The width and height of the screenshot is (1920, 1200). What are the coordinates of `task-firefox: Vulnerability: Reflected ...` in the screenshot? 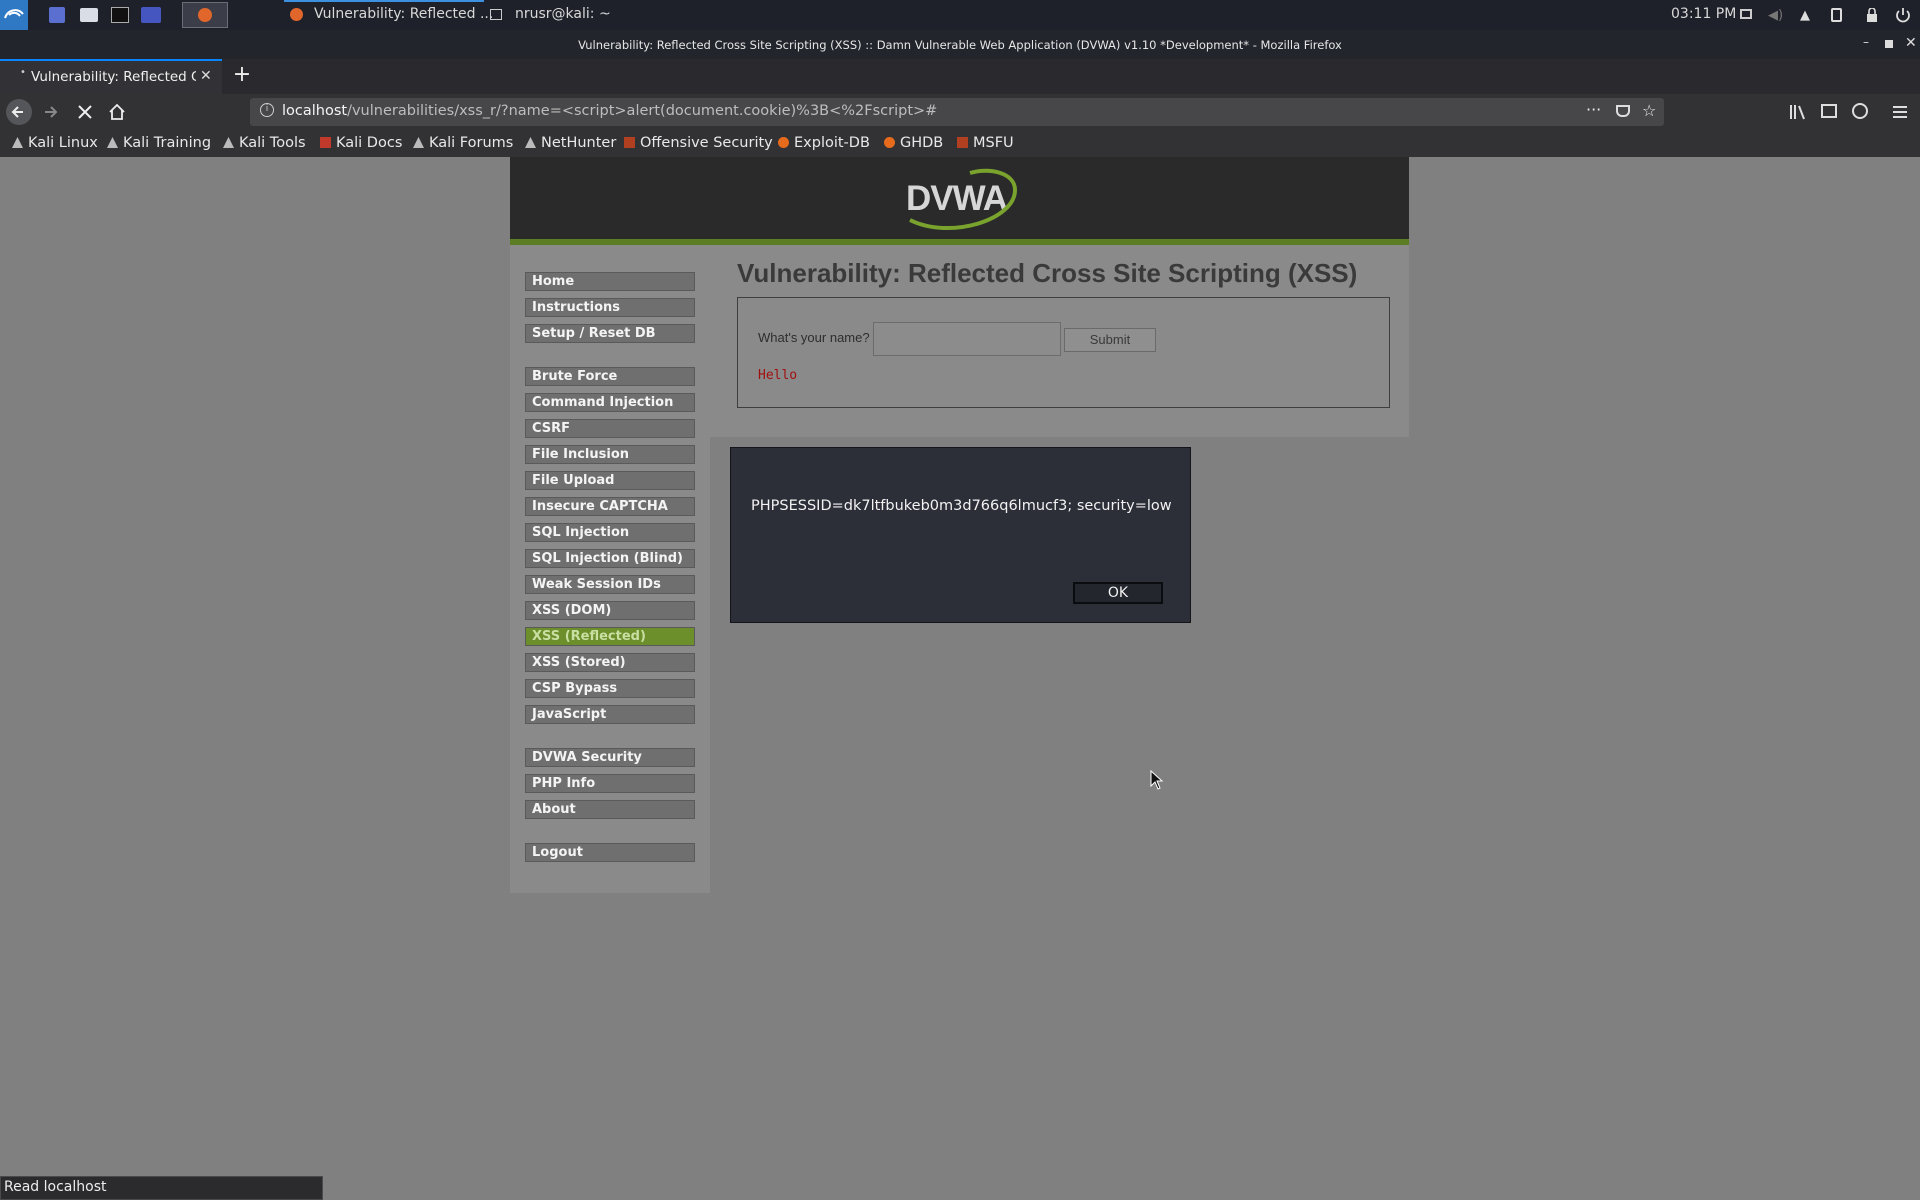 It's located at (388, 15).